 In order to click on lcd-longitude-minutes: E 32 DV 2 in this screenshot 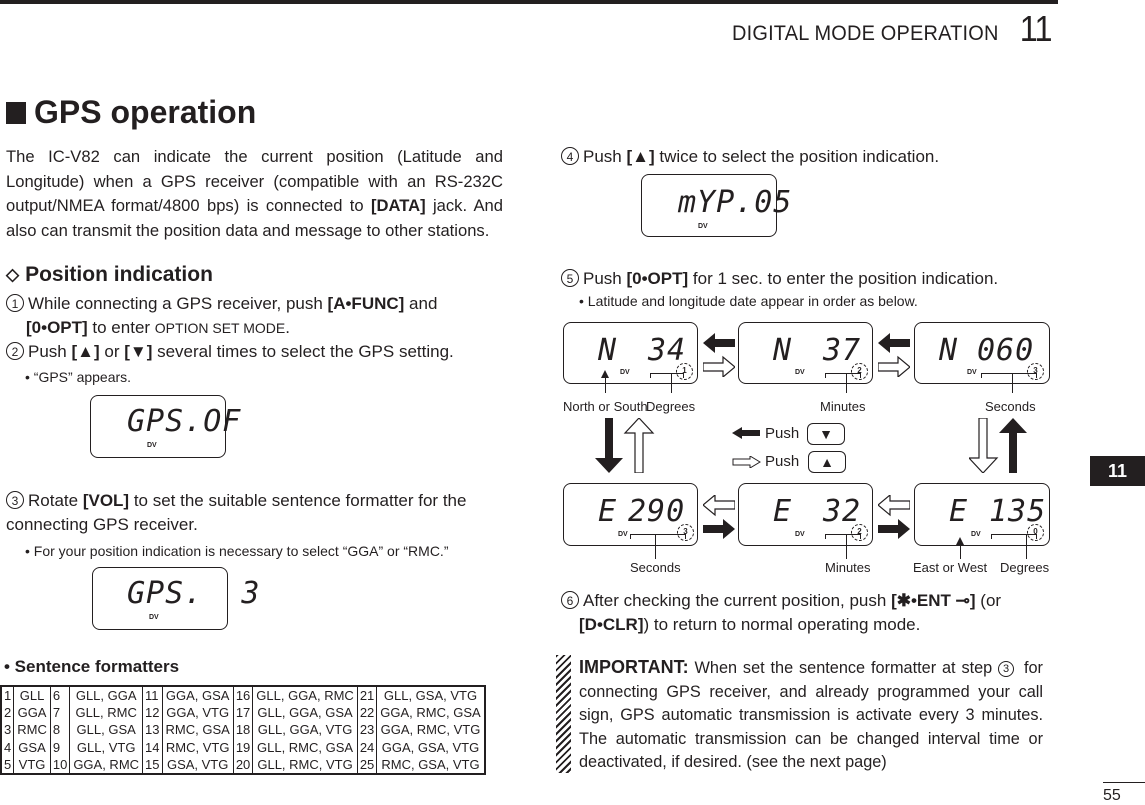, I will do `click(805, 514)`.